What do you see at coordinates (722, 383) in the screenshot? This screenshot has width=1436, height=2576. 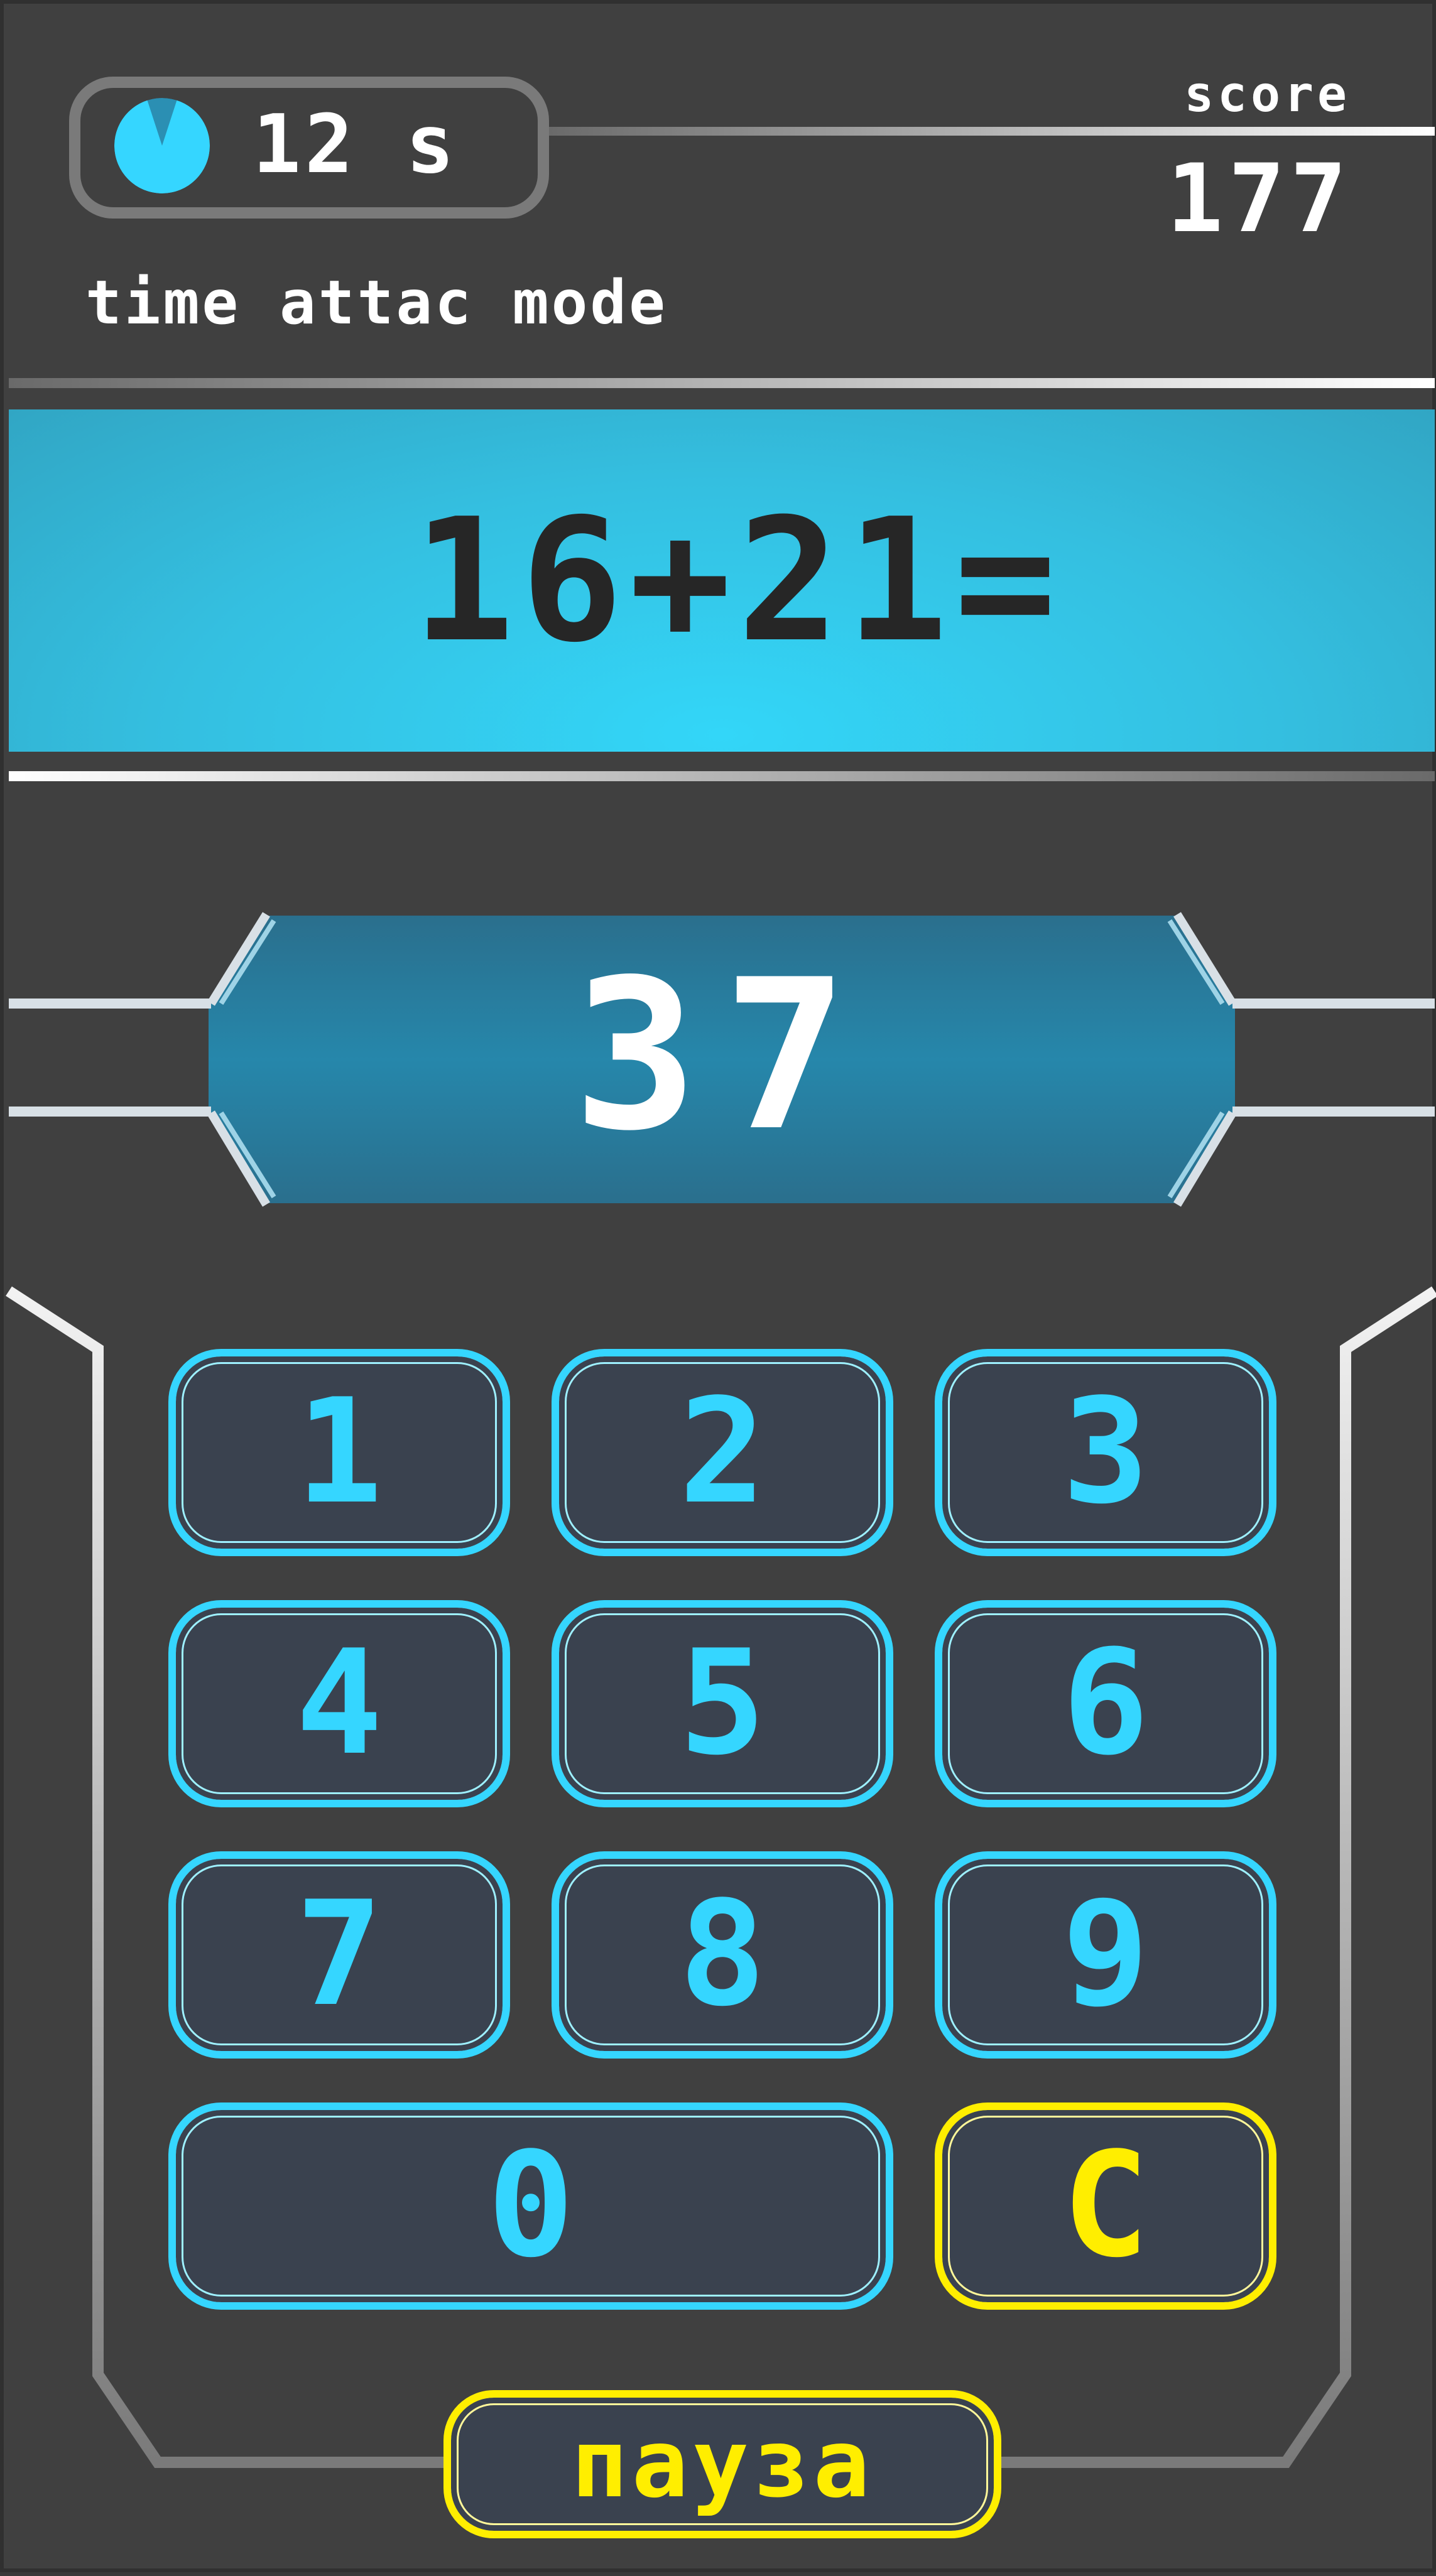 I see `top-separator-line` at bounding box center [722, 383].